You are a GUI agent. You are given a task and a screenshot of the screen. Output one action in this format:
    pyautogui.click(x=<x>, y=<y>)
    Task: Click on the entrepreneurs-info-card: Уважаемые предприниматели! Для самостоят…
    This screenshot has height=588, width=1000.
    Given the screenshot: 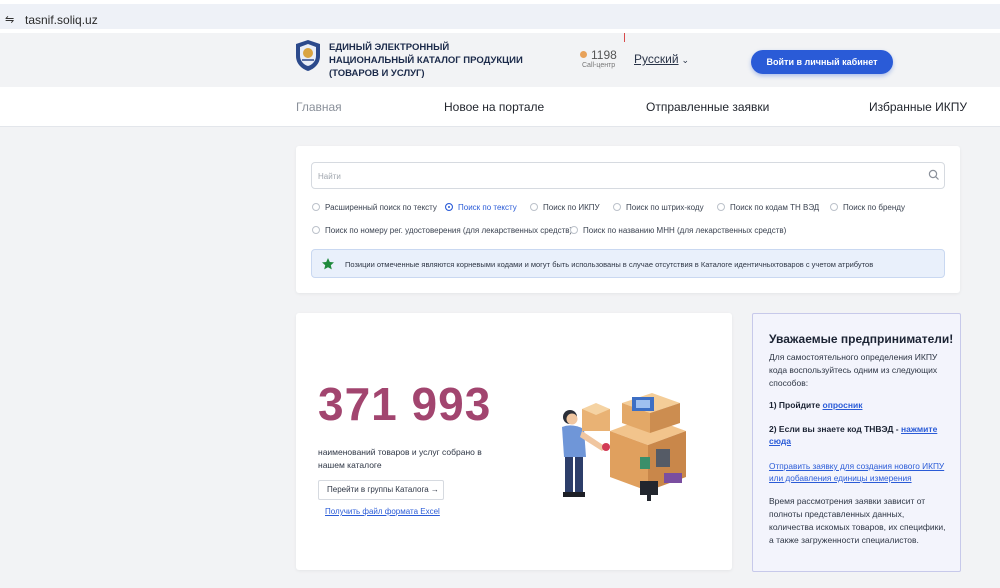 What is the action you would take?
    pyautogui.click(x=856, y=442)
    